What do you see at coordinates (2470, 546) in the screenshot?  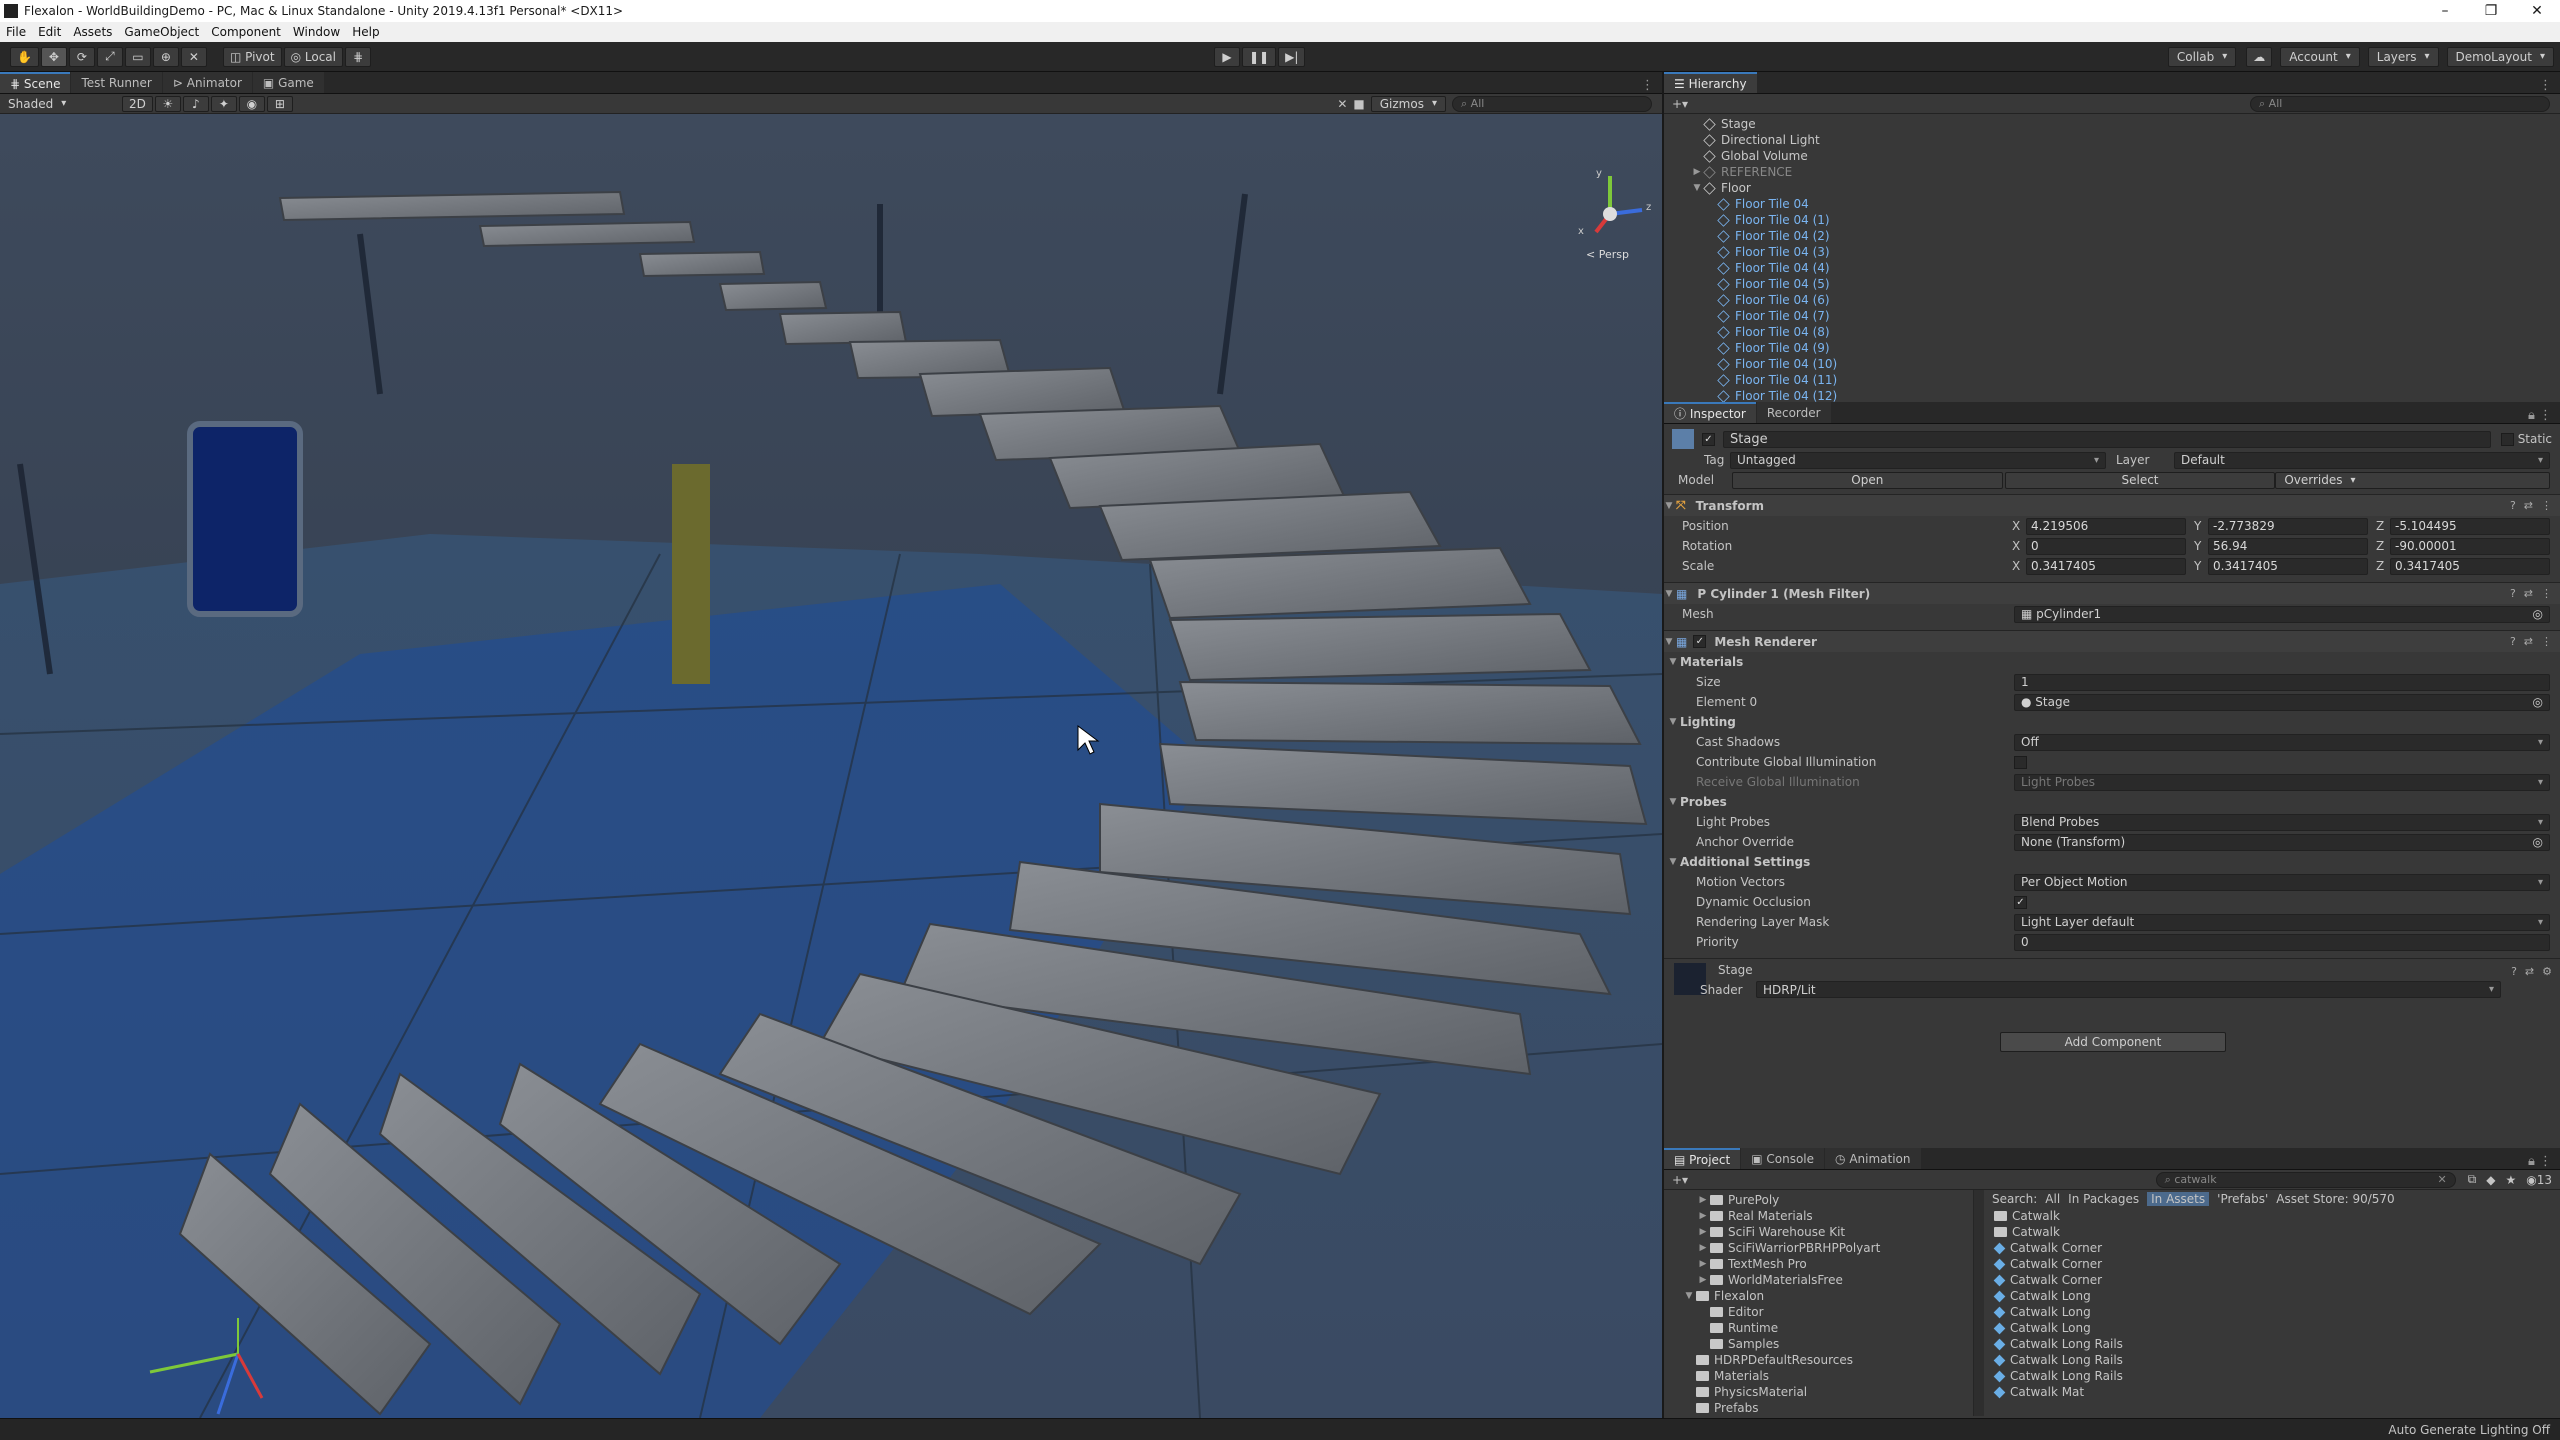 I see `rotation-z-field: -90.00001` at bounding box center [2470, 546].